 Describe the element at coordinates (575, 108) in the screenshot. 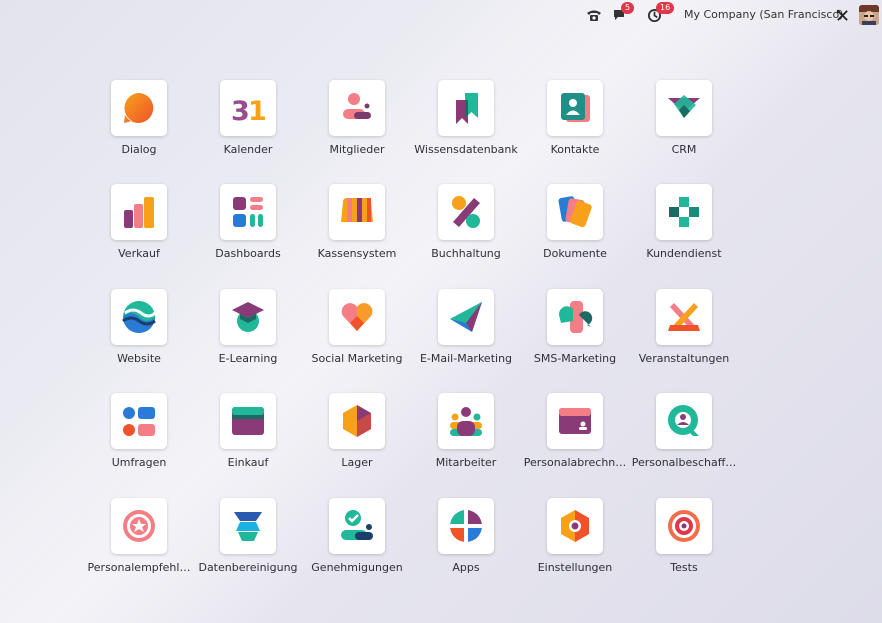

I see `contacts-icon` at that location.